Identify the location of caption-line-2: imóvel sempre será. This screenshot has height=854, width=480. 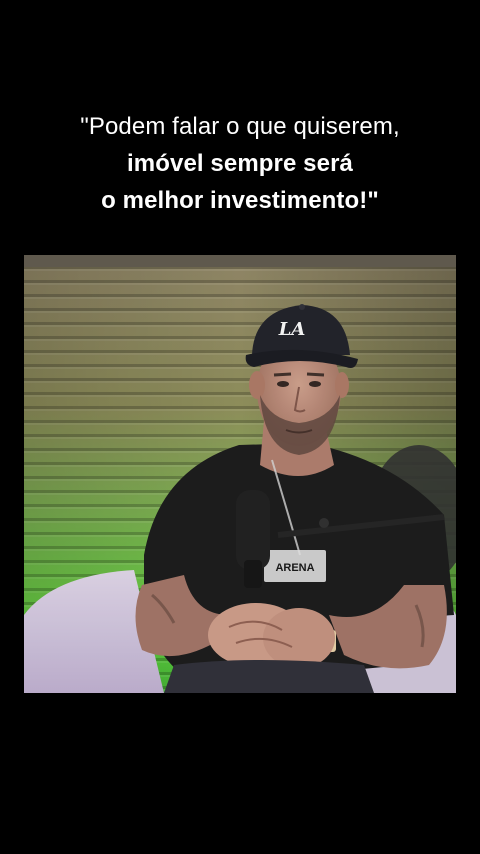
(240, 163).